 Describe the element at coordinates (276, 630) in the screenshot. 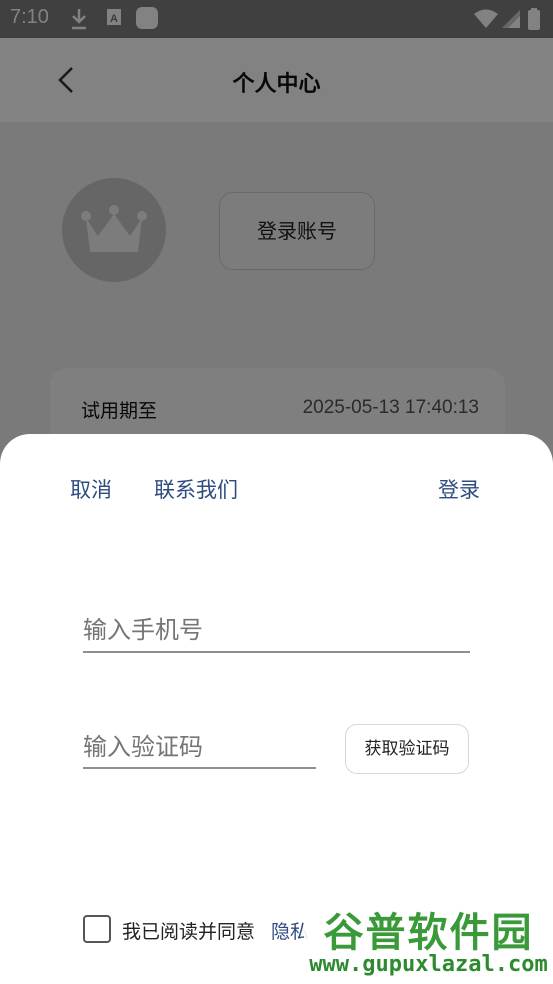

I see `phone-input` at that location.